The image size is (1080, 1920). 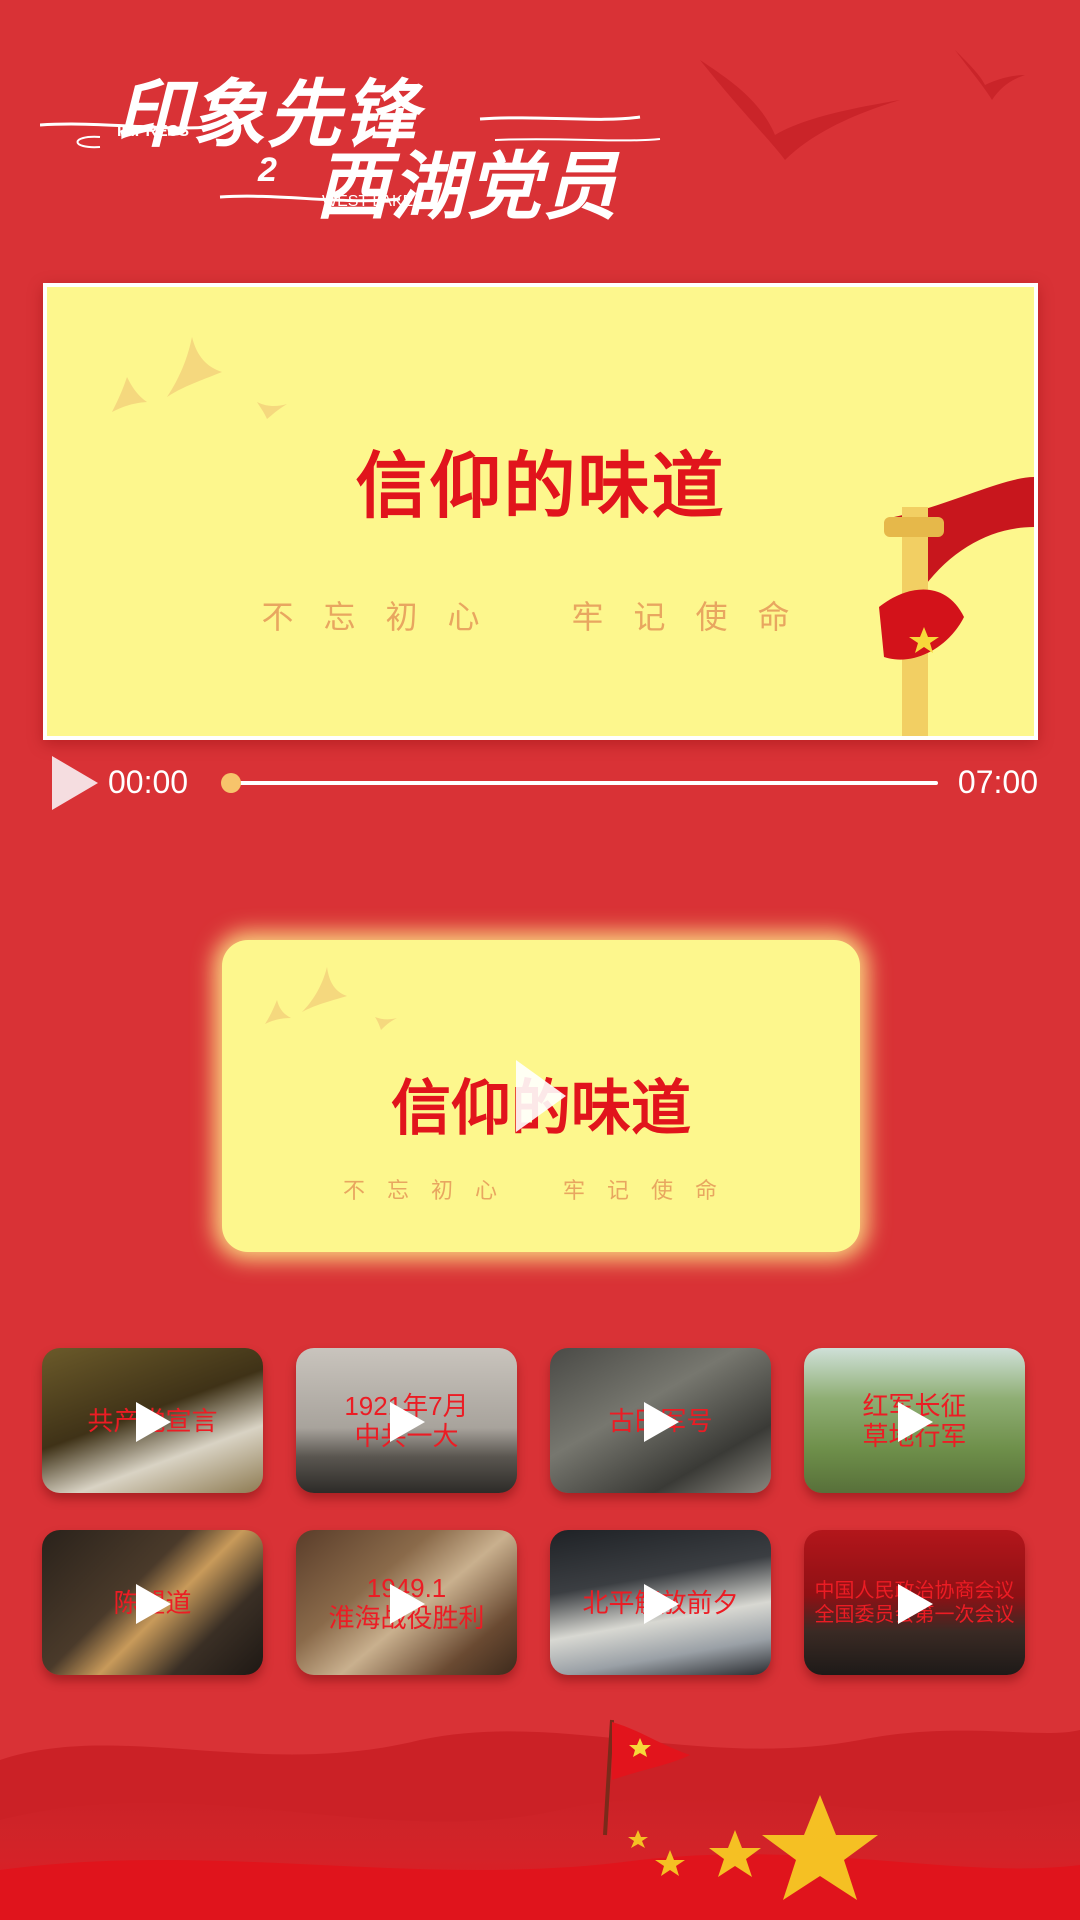 I want to click on thumb-long-march: 红军长征 草地行军, so click(x=914, y=1420).